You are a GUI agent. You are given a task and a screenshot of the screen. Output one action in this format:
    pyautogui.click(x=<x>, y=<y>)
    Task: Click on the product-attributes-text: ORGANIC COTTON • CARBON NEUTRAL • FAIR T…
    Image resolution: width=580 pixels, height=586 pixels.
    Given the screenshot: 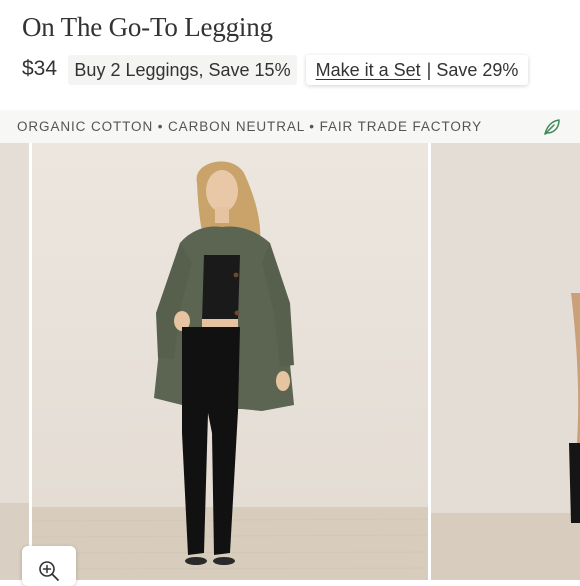 What is the action you would take?
    pyautogui.click(x=250, y=126)
    